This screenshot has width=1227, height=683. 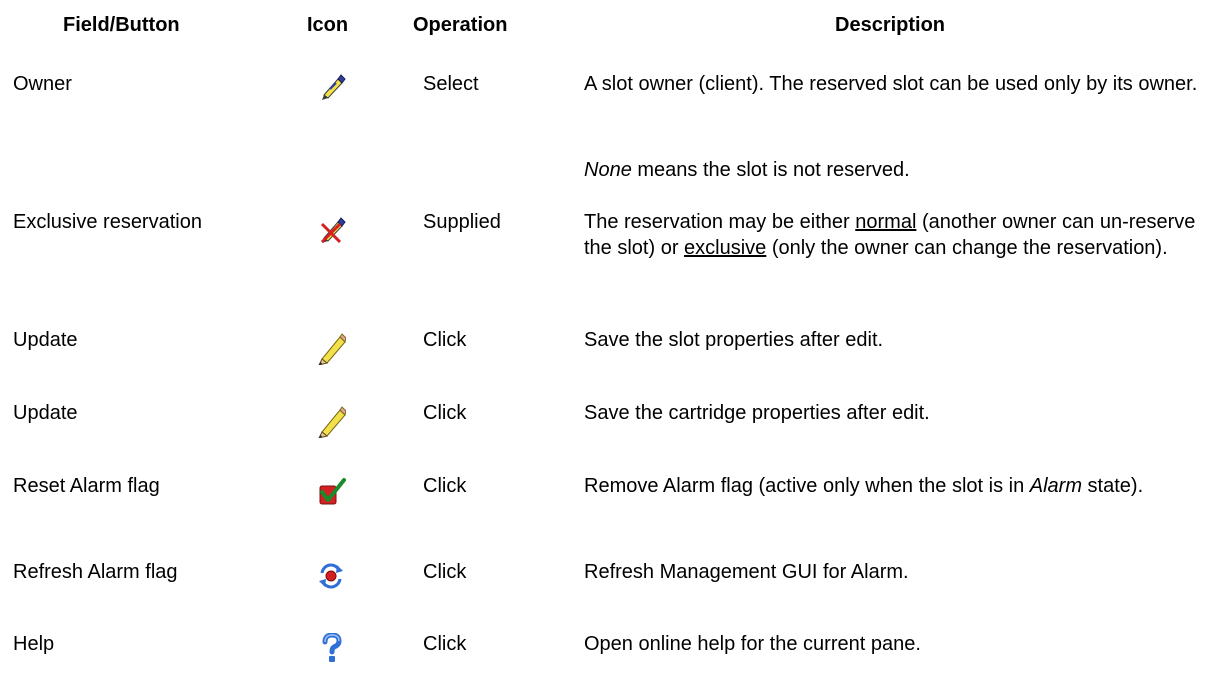 What do you see at coordinates (121, 25) in the screenshot?
I see `header-field-button: Field/Button` at bounding box center [121, 25].